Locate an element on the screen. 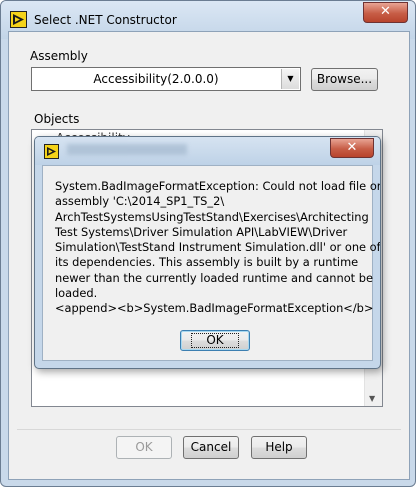 Image resolution: width=416 pixels, height=487 pixels. error-dialog-title-obscured is located at coordinates (127, 149).